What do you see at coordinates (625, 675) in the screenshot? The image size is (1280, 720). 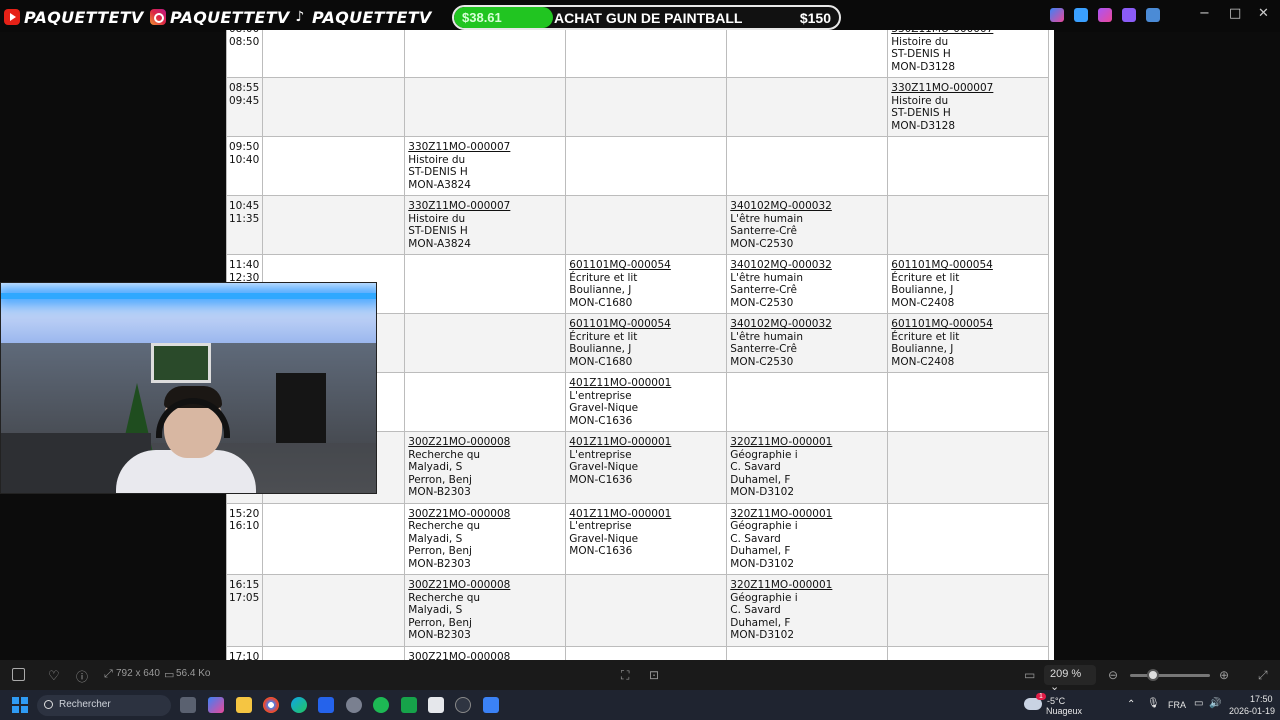 I see `fit-screen-icon: ⛶` at bounding box center [625, 675].